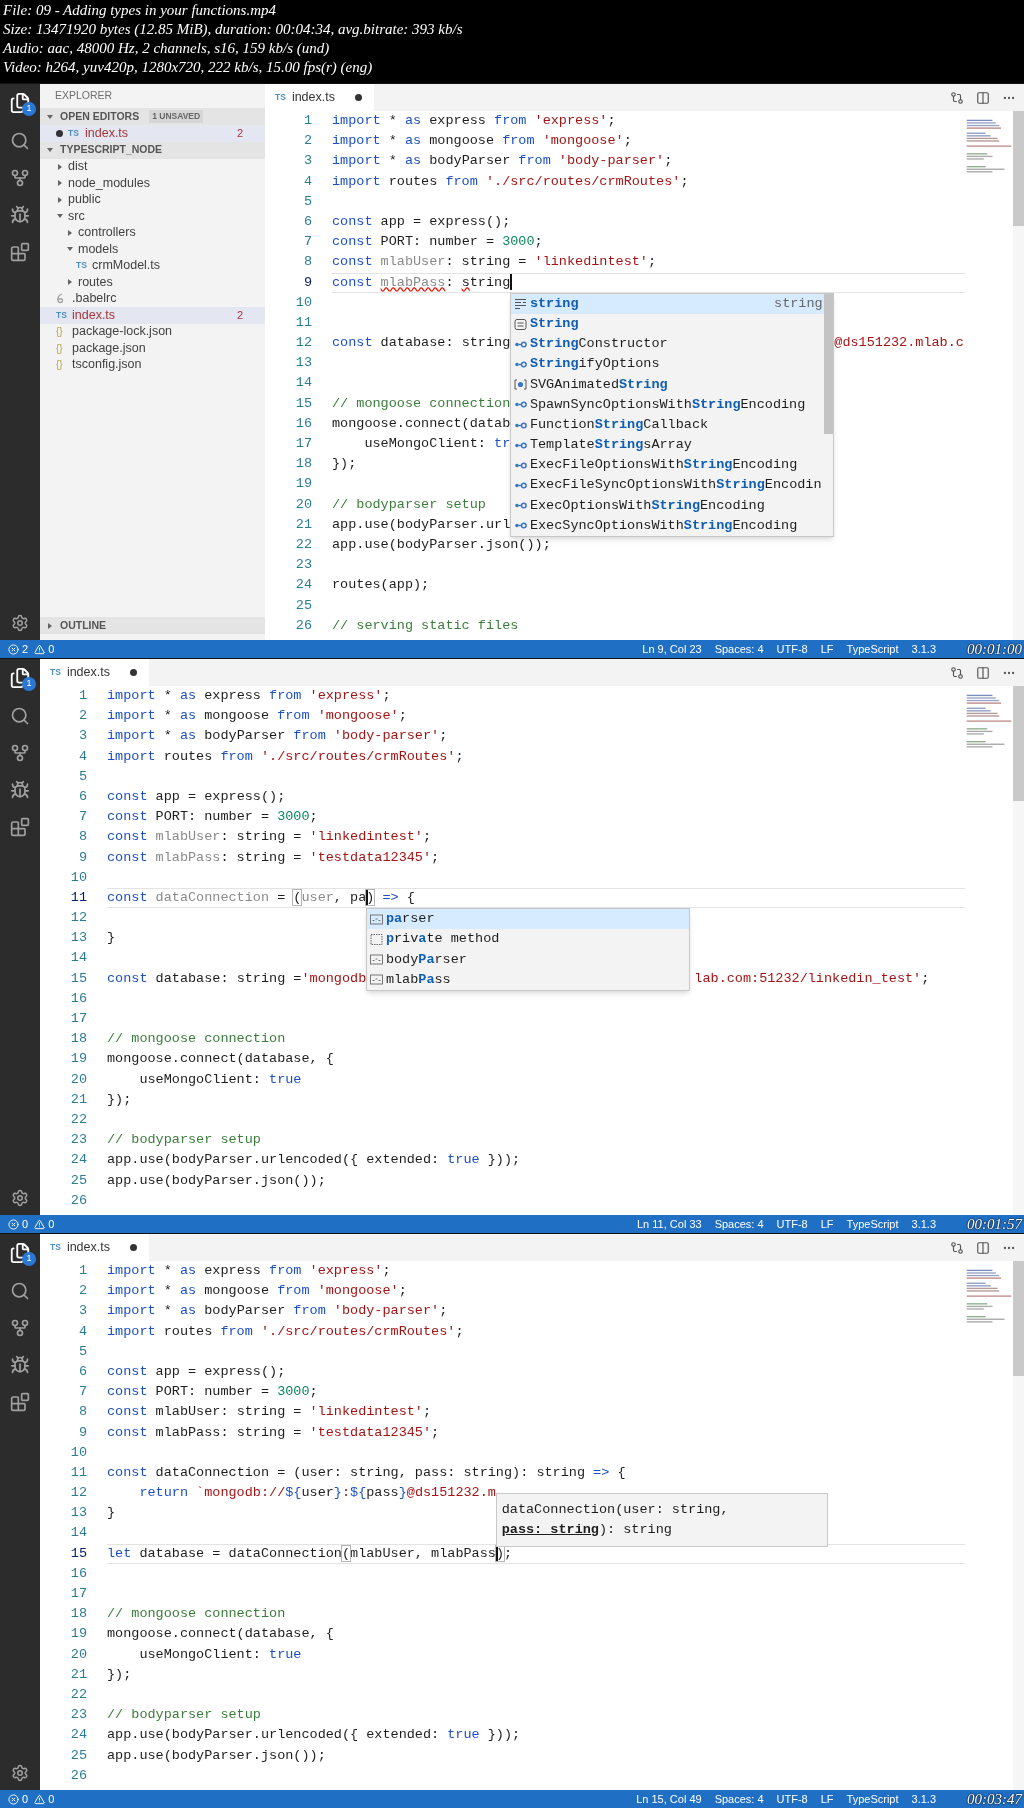 This screenshot has height=1808, width=1024. What do you see at coordinates (152, 116) in the screenshot?
I see `section-header: OPEN EDITORS 1 UNSAVED` at bounding box center [152, 116].